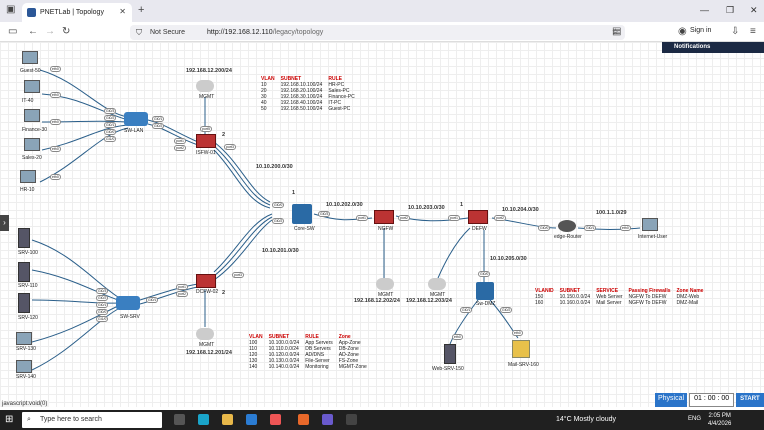  I want to click on host-finance-label: Finance-30, so click(34, 130).